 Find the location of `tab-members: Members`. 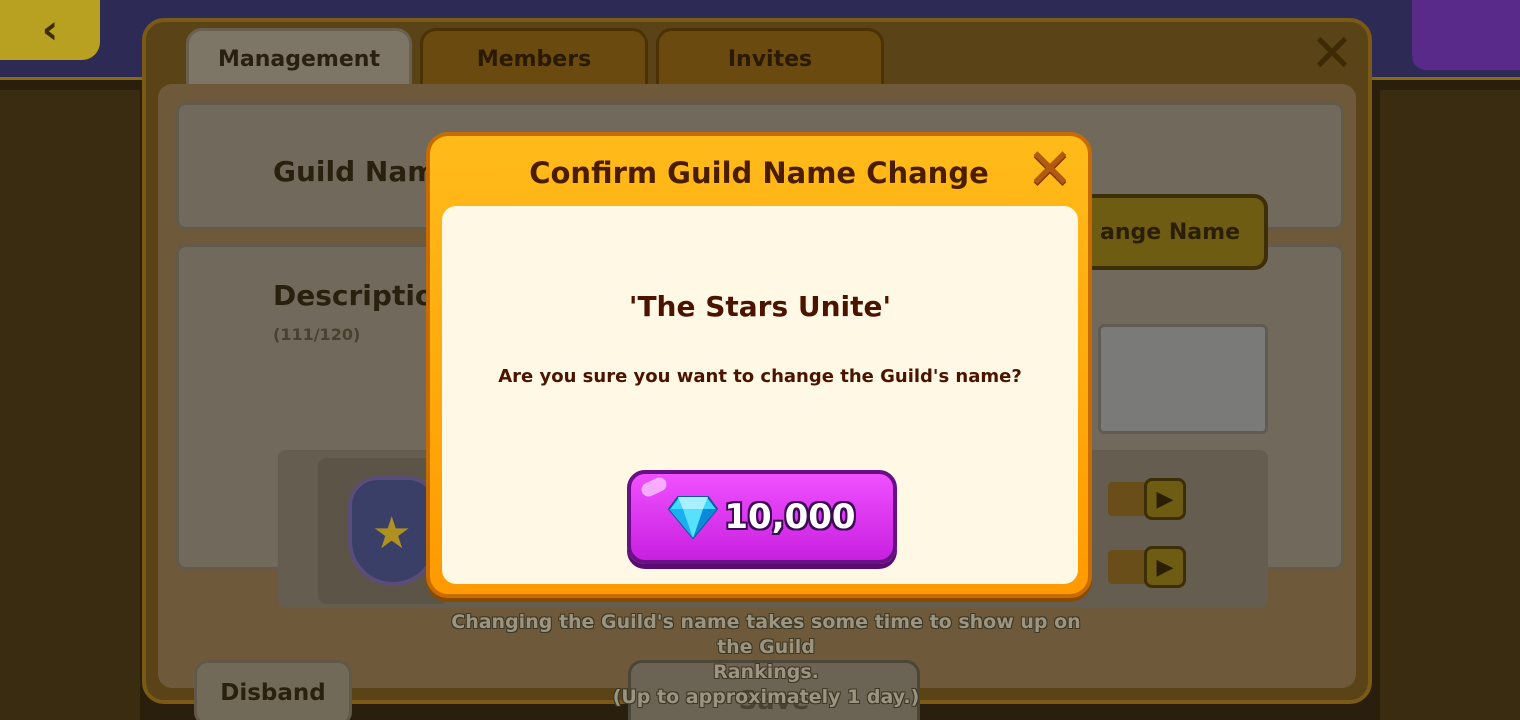

tab-members: Members is located at coordinates (534, 59).